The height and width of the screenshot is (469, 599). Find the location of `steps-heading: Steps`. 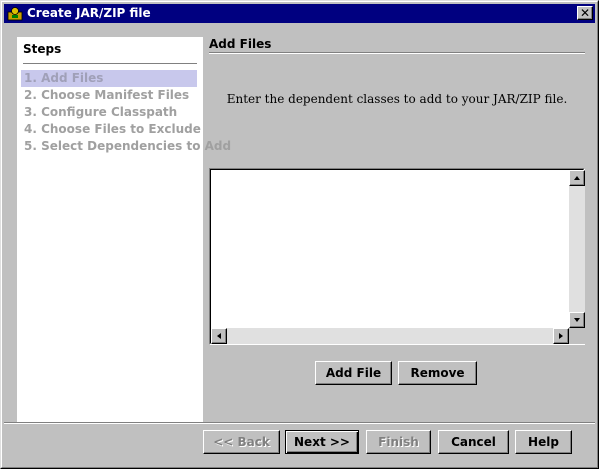

steps-heading: Steps is located at coordinates (42, 49).